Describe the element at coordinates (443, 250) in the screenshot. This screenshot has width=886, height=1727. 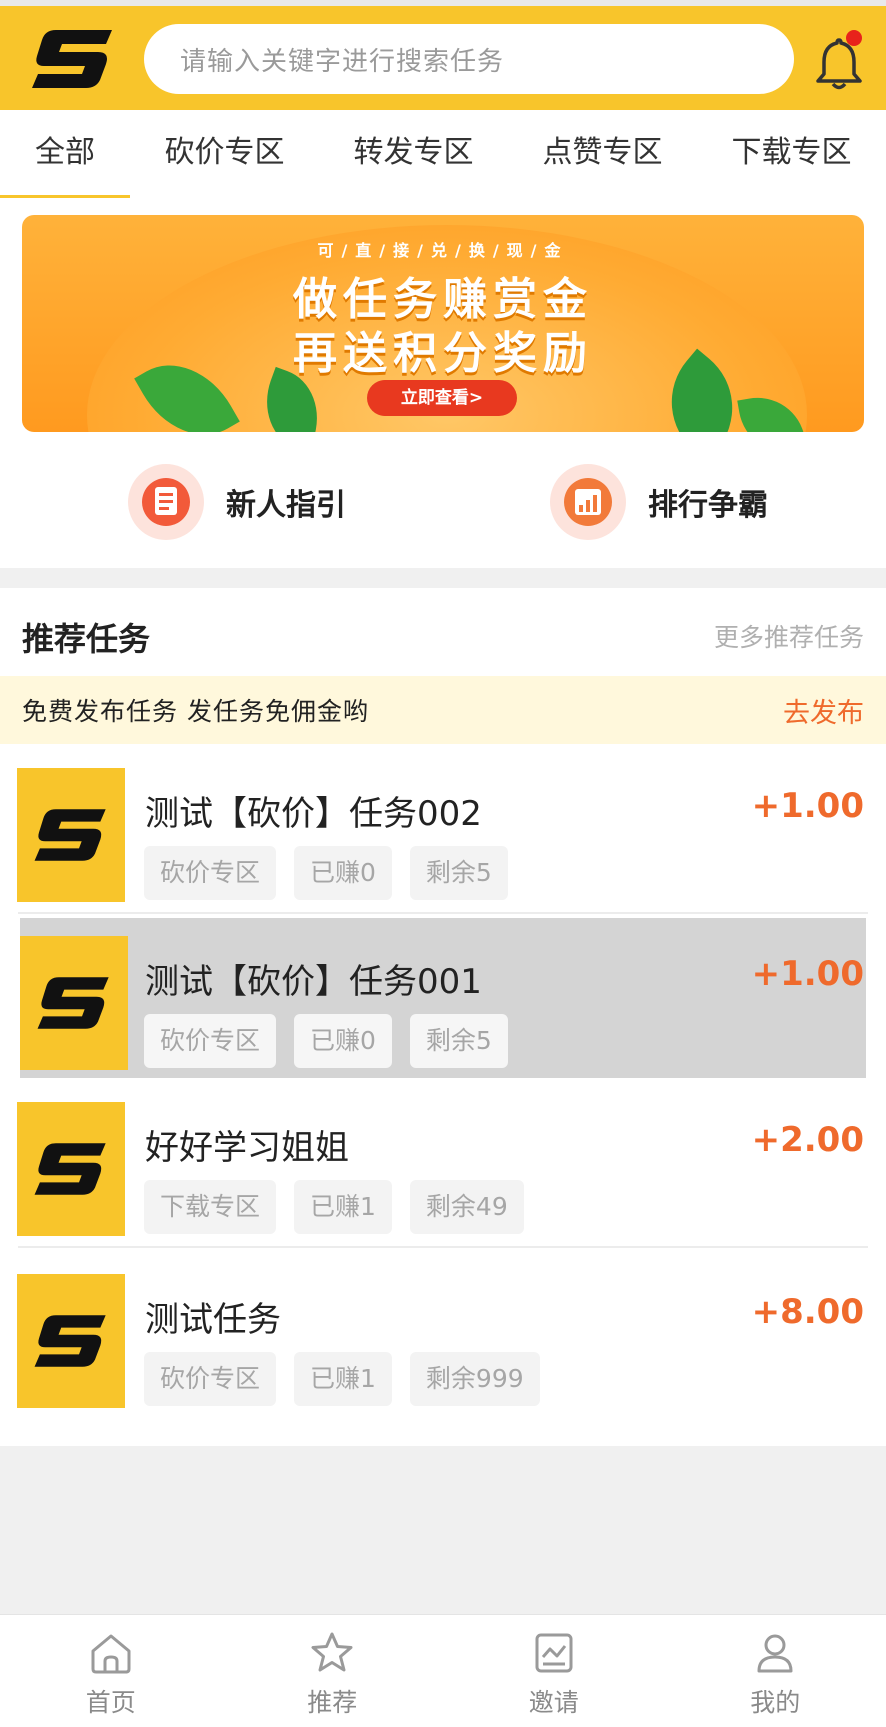
I see `banner-subtitle: 可/直/接/兑/换/现/金` at that location.